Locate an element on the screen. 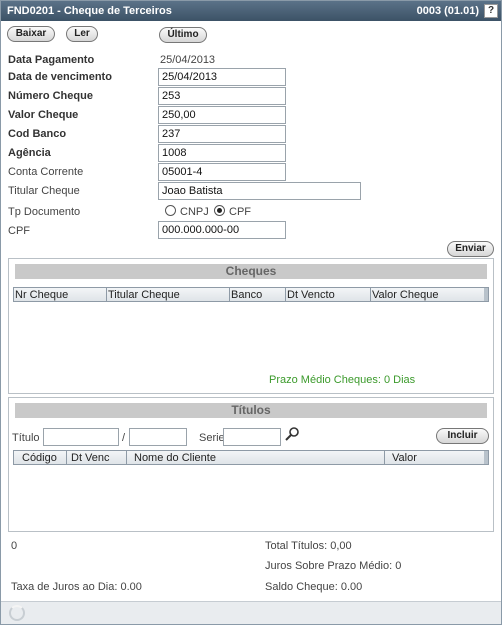 This screenshot has height=625, width=502. scrollbar-stub-titulos is located at coordinates (486, 457).